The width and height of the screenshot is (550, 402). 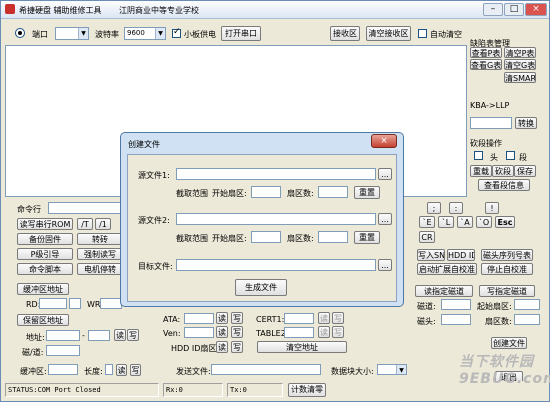 I want to click on buffer-addr-button: 缓冲区地址, so click(x=43, y=289).